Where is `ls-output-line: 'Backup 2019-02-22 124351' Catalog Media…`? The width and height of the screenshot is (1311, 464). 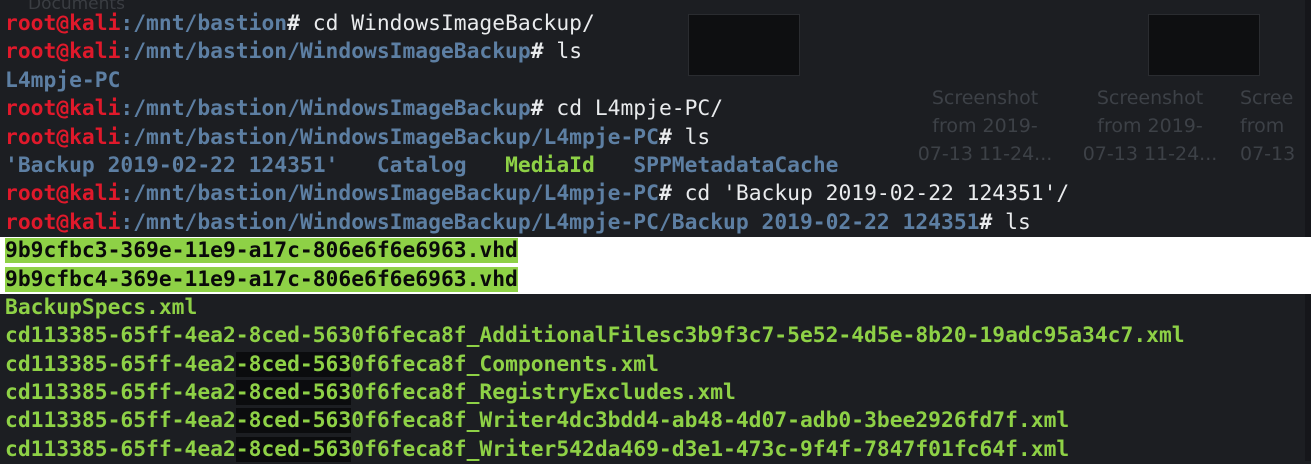 ls-output-line: 'Backup 2019-02-22 124351' Catalog Media… is located at coordinates (658, 166).